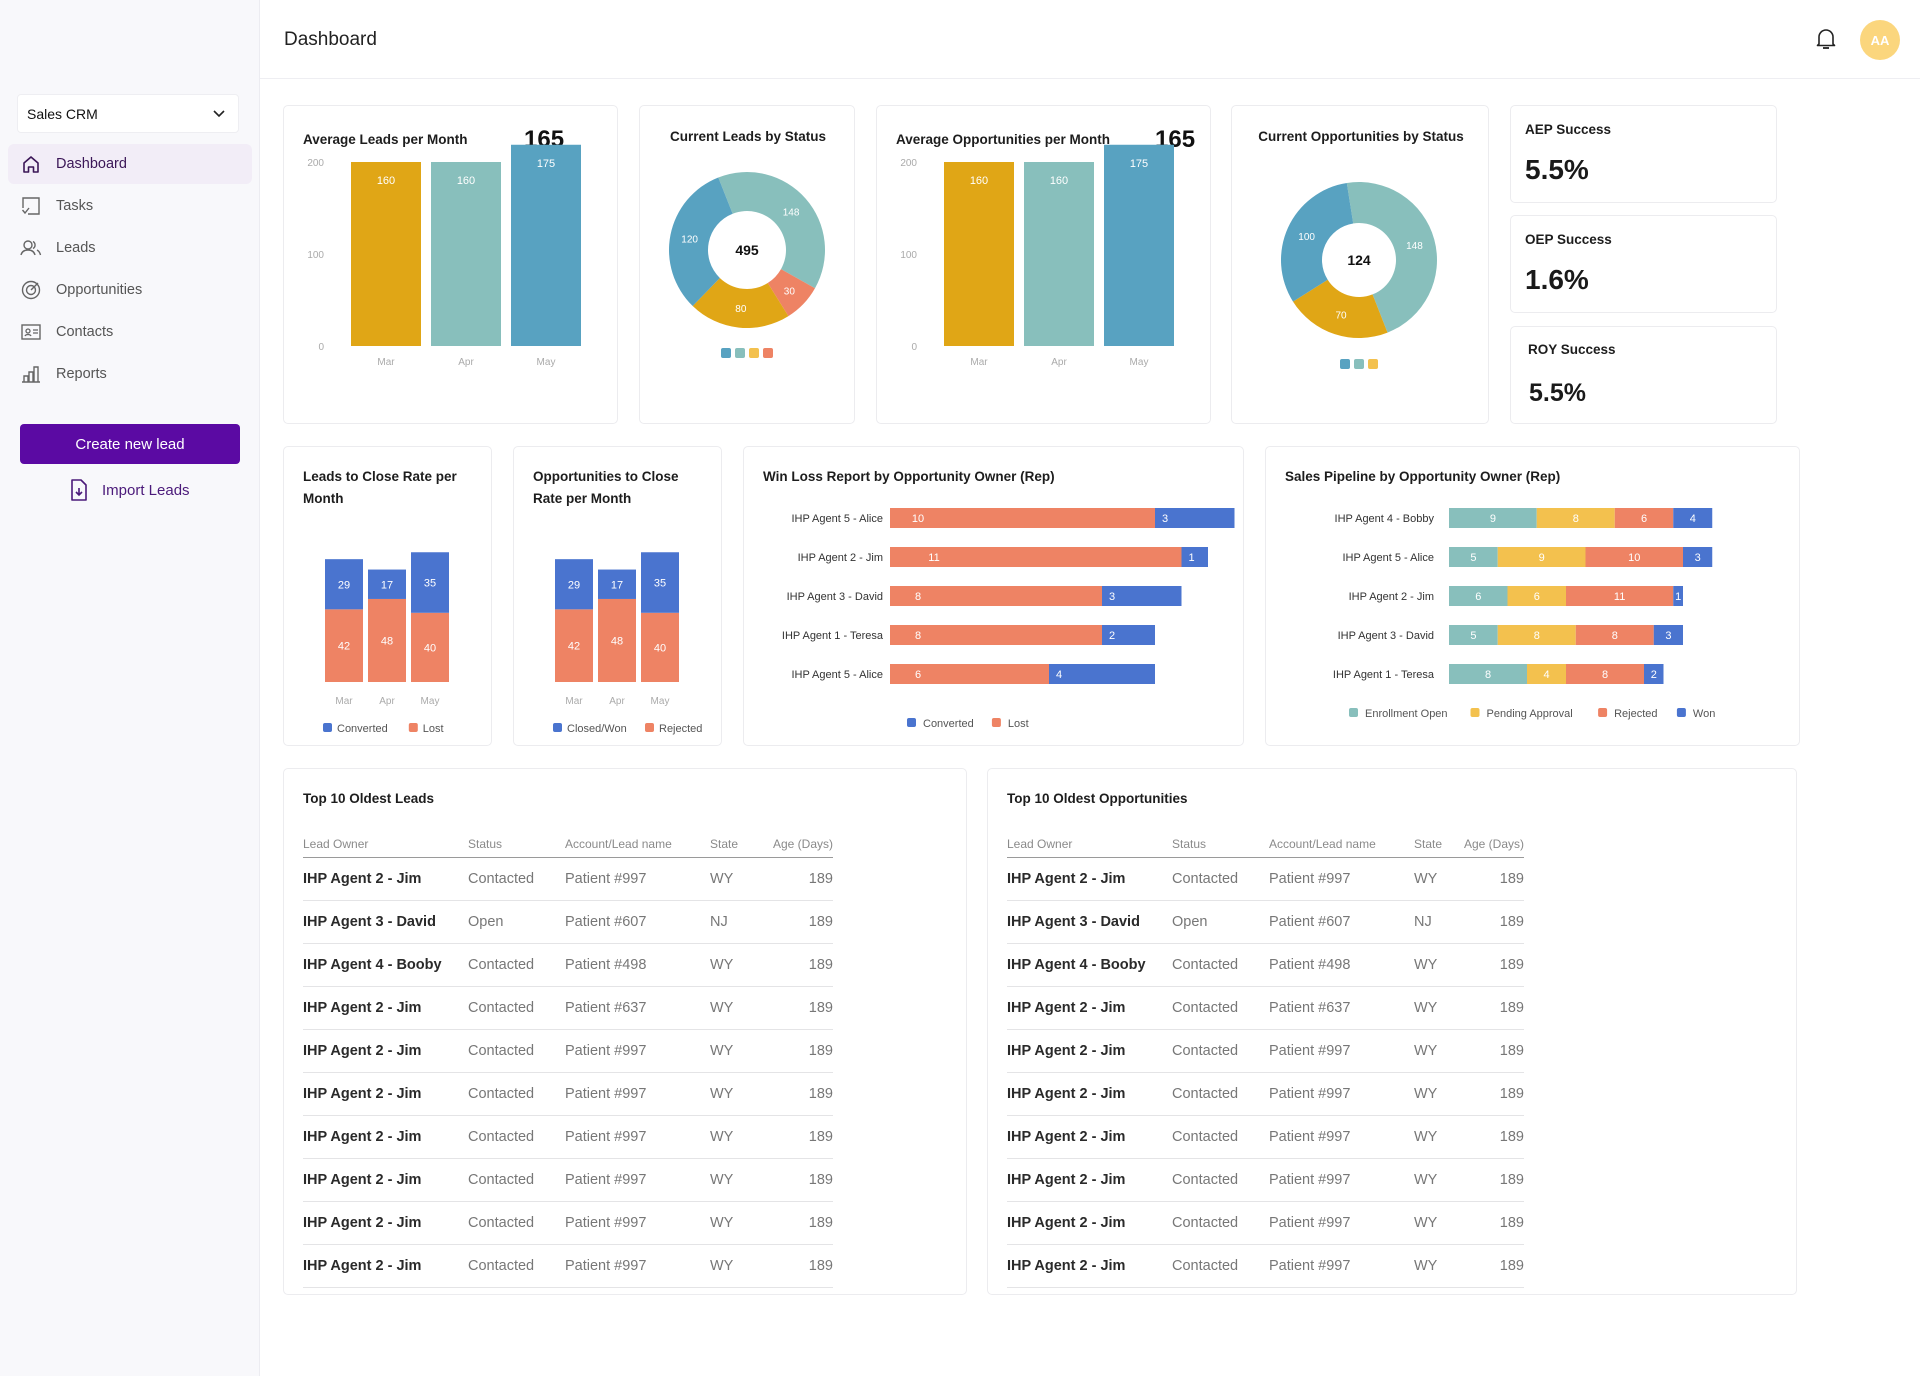  What do you see at coordinates (1643, 375) in the screenshot?
I see `kpi-card-roy: ROY Success 5.5%` at bounding box center [1643, 375].